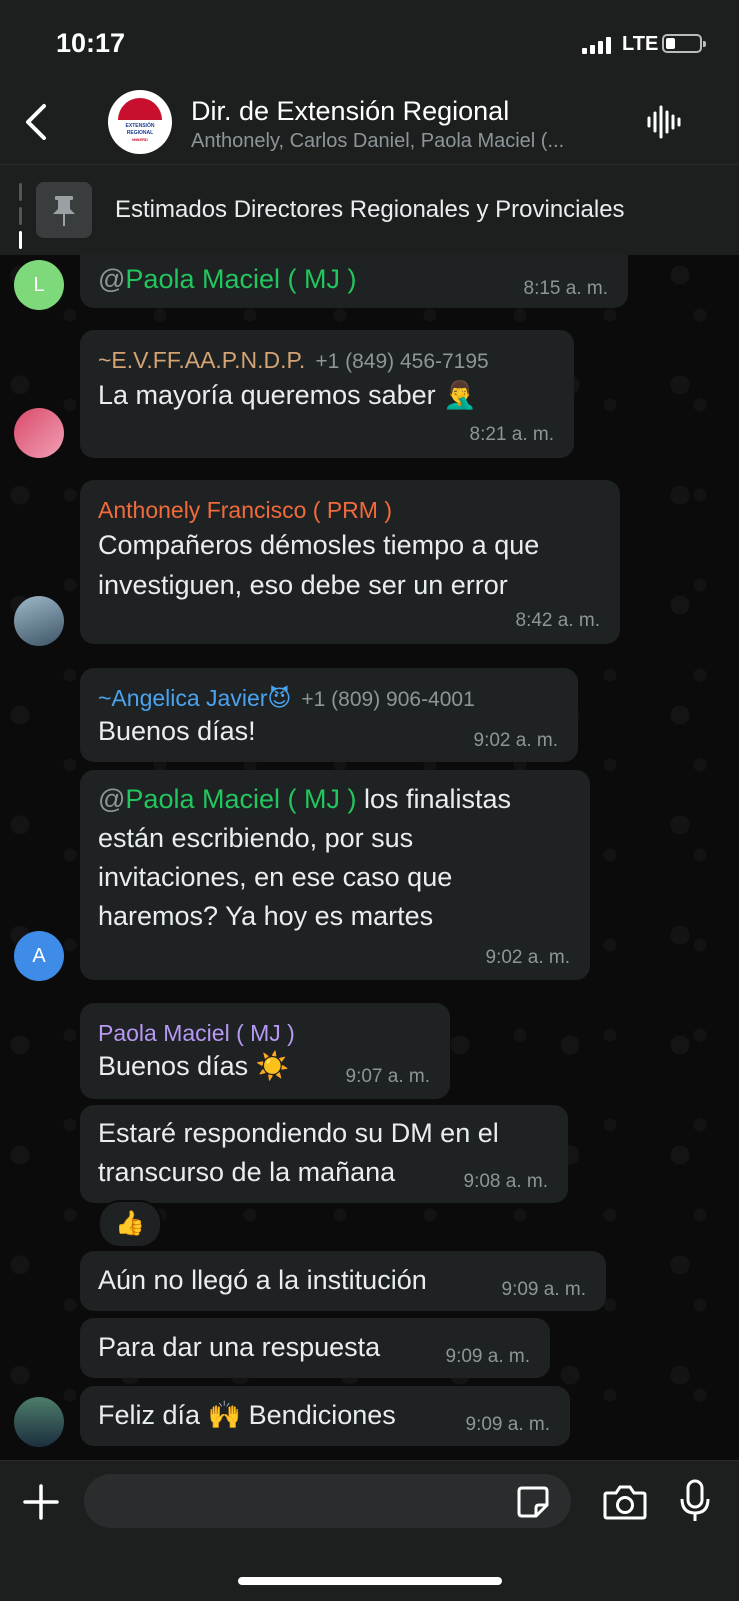  What do you see at coordinates (140, 126) in the screenshot?
I see `logo-text-1: EXTENSIÓN` at bounding box center [140, 126].